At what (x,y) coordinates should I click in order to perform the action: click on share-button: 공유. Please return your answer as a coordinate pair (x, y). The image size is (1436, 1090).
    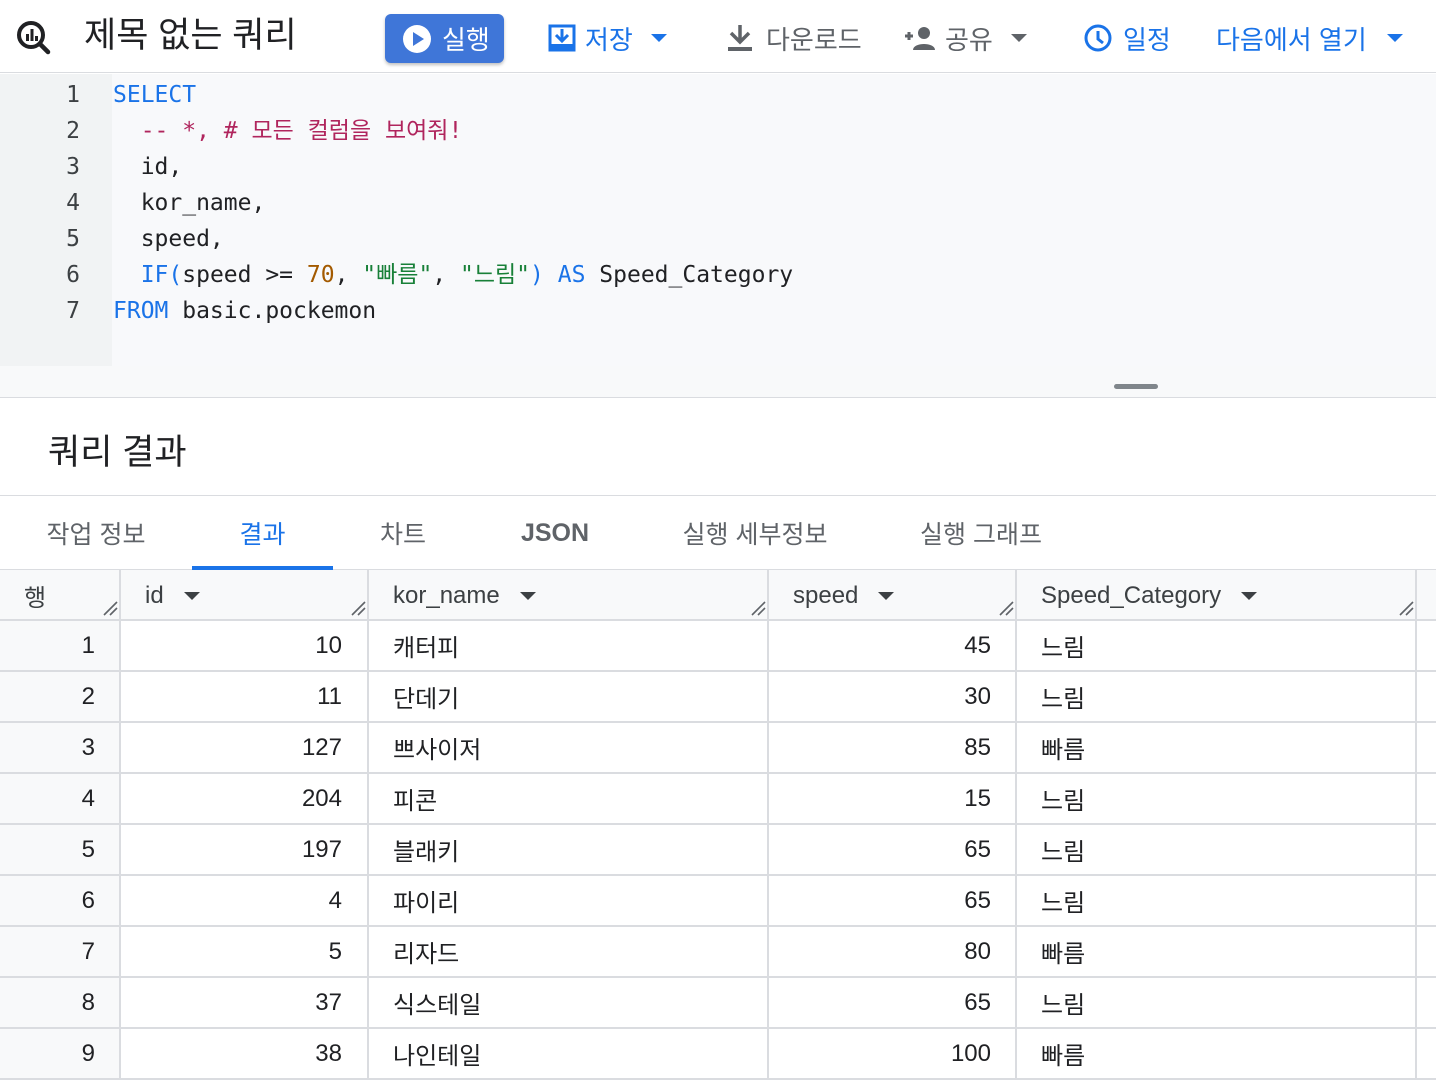
    Looking at the image, I should click on (965, 38).